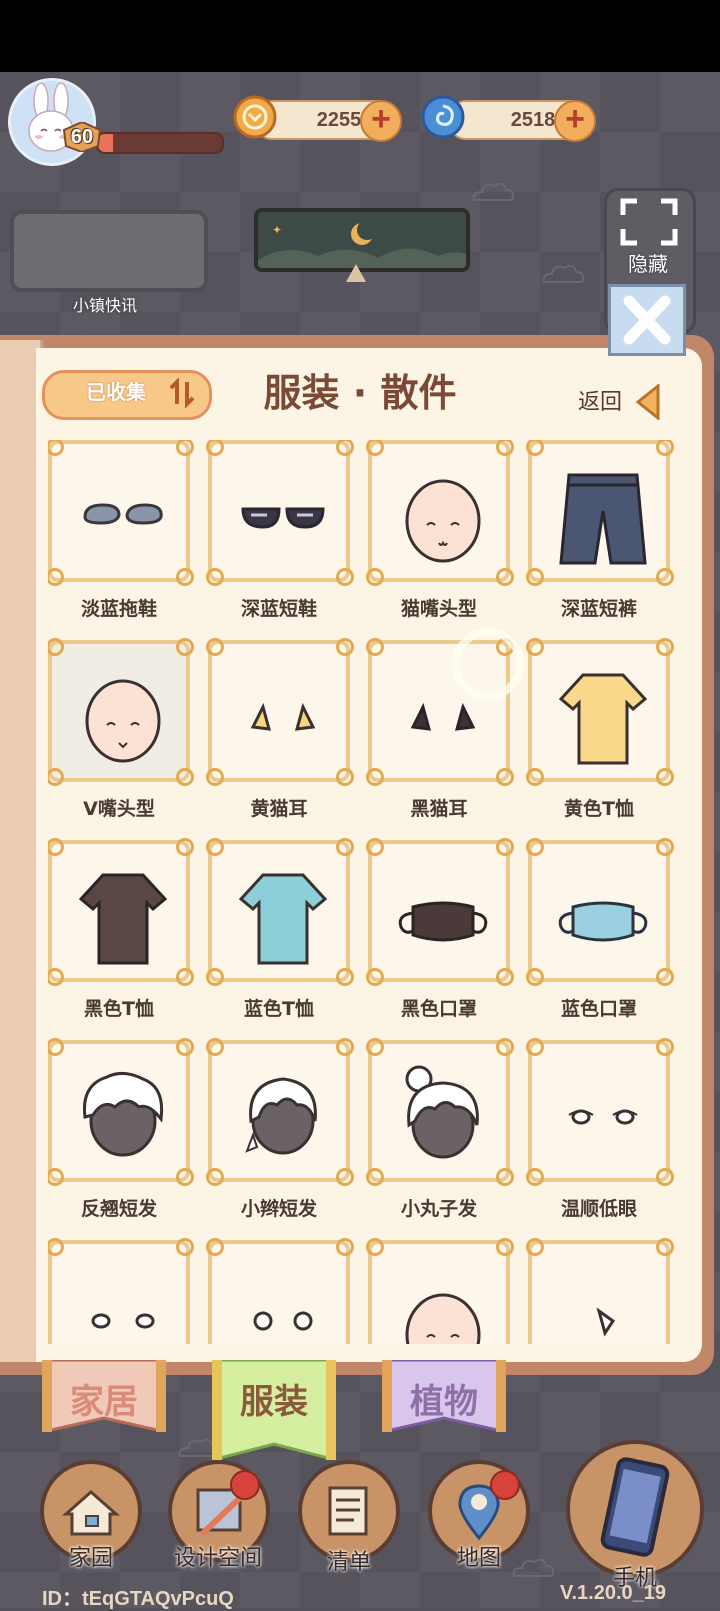 The width and height of the screenshot is (720, 1611). I want to click on item-cell: 反翘短发, so click(123, 1135).